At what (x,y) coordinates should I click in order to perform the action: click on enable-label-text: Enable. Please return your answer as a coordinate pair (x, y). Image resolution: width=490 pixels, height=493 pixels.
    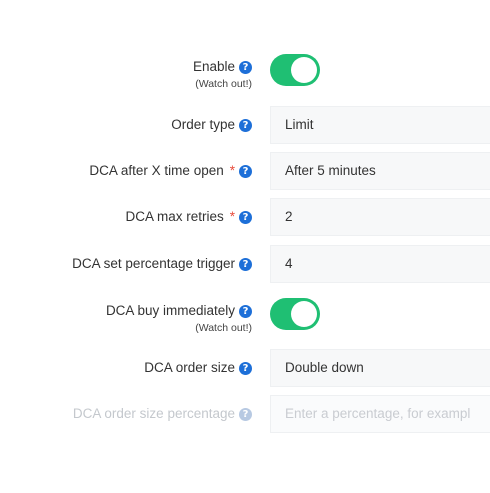
    Looking at the image, I should click on (213, 66).